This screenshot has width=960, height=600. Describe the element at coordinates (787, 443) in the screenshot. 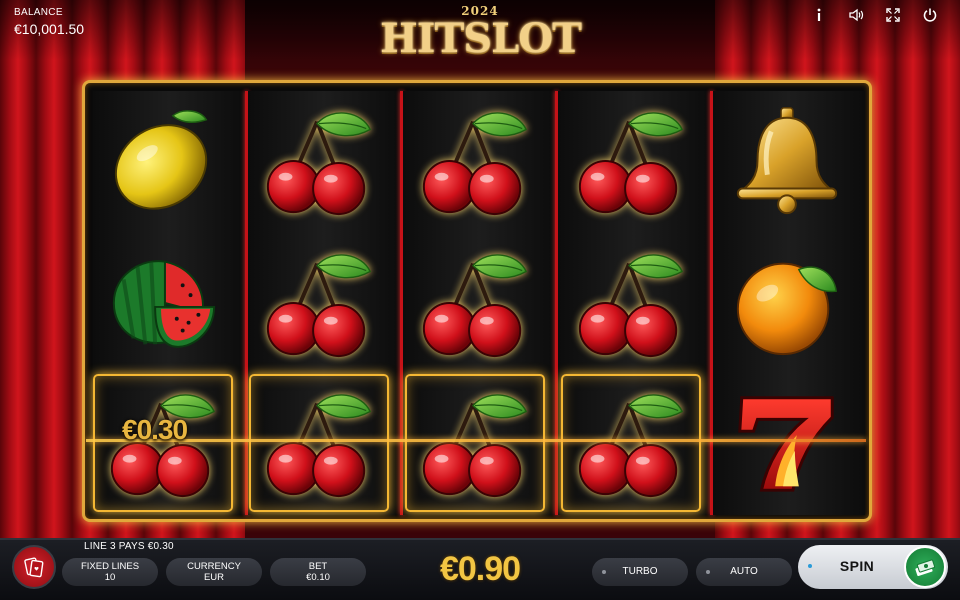

I see `seven-symbol` at that location.